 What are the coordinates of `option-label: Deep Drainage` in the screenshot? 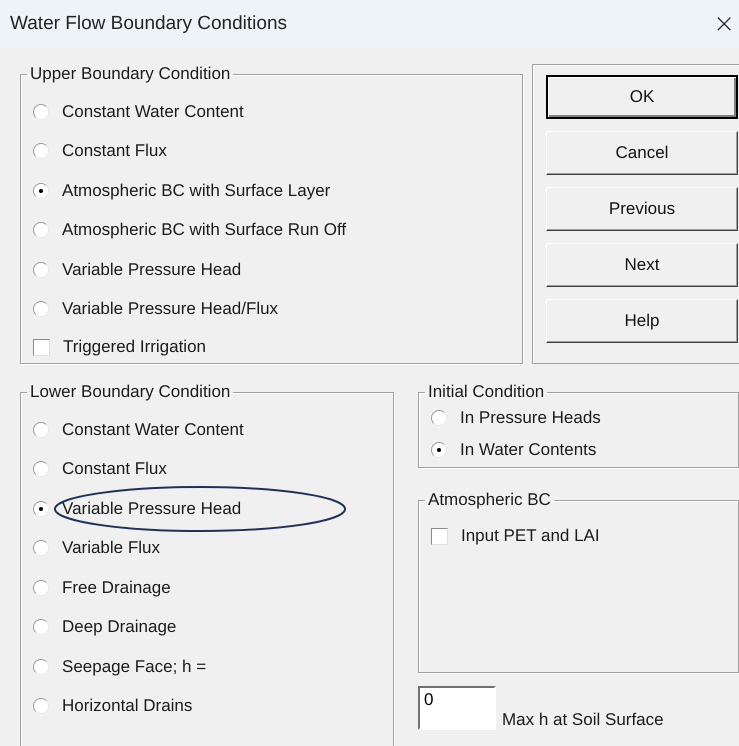 It's located at (119, 627).